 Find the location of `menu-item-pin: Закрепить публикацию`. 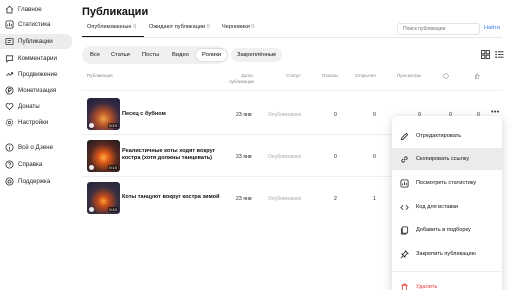

menu-item-pin: Закрепить публикацию is located at coordinates (447, 254).